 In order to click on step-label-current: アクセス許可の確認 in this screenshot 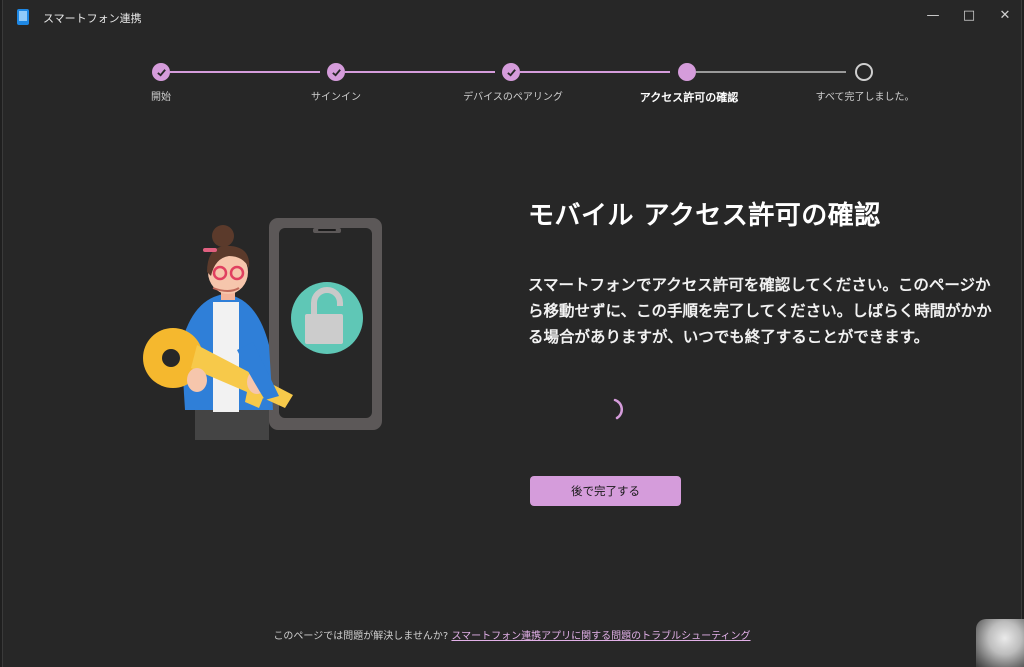, I will do `click(689, 97)`.